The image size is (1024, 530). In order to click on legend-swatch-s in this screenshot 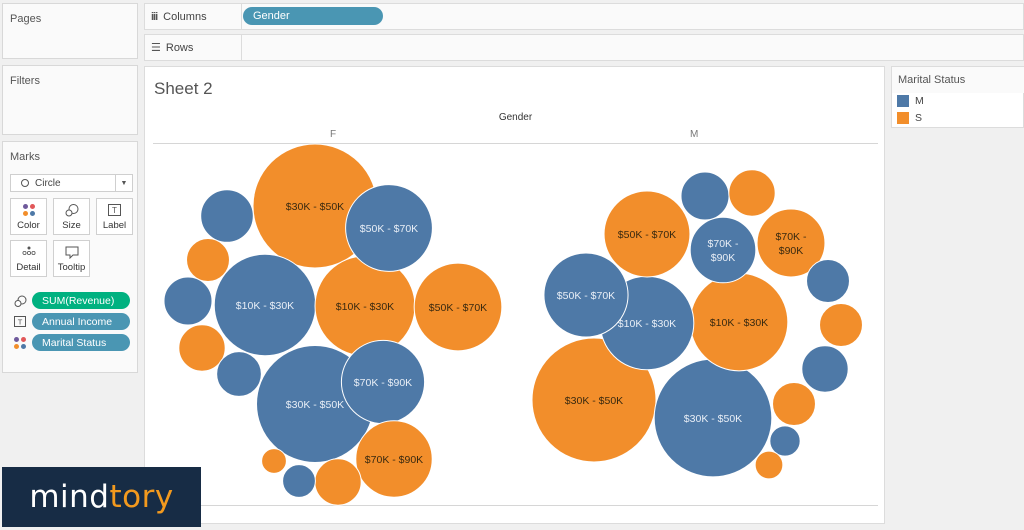, I will do `click(903, 118)`.